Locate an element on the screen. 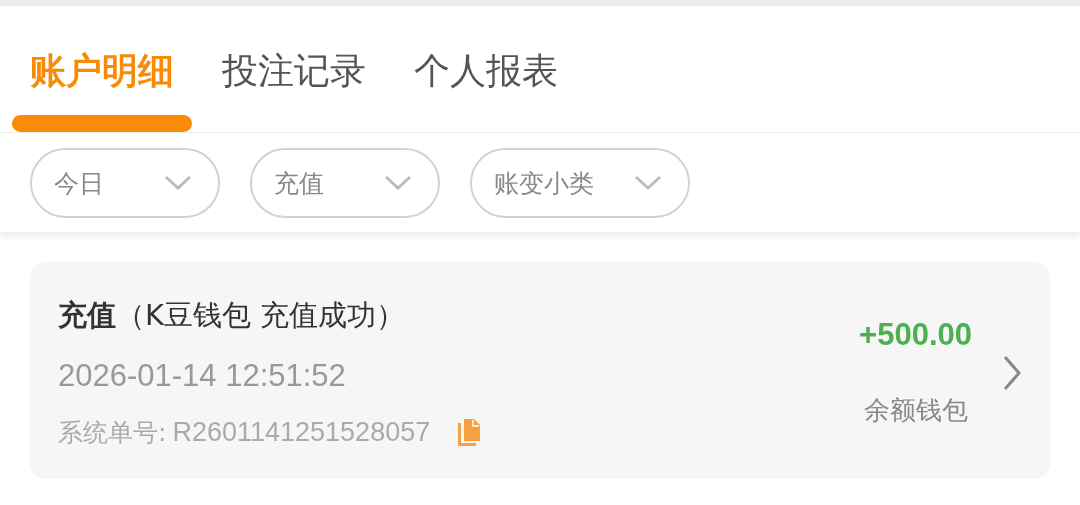 The height and width of the screenshot is (505, 1080). copy-icon is located at coordinates (469, 432).